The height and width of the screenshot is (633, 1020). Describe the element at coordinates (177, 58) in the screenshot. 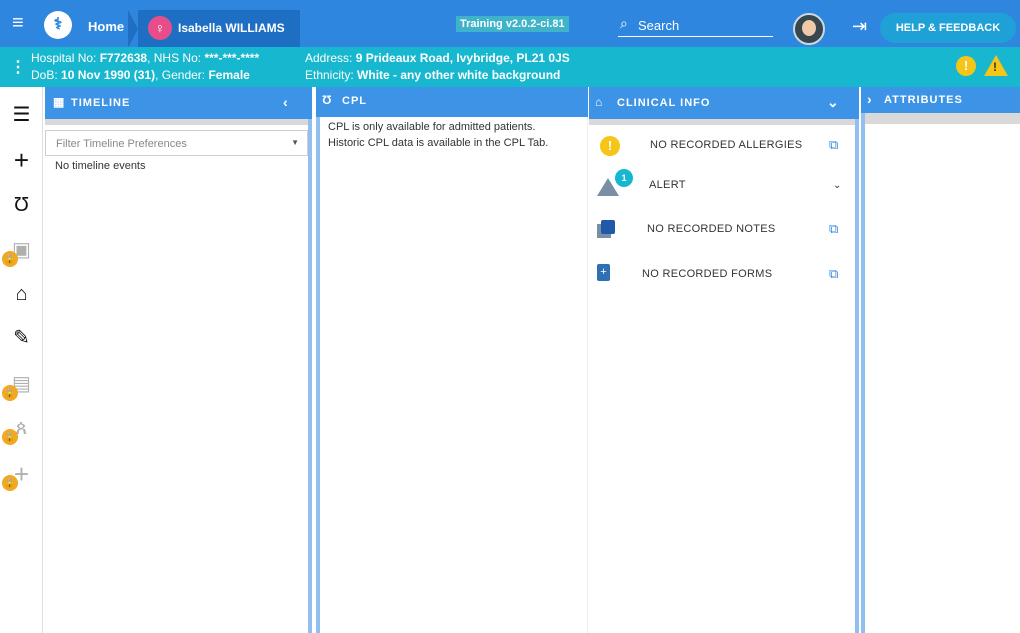

I see `nhs-no-label: NHS No:` at that location.